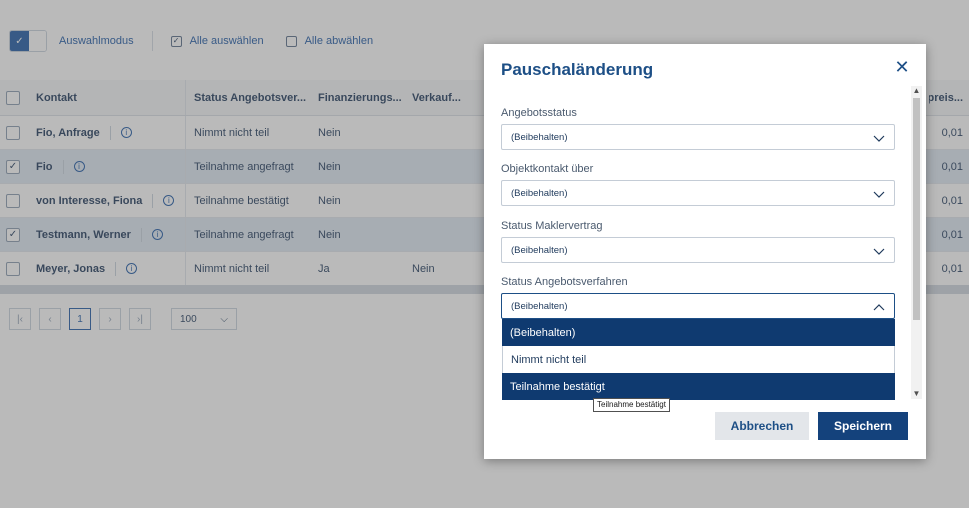 This screenshot has width=969, height=508. I want to click on option-beibehalten: (Beibehalten), so click(698, 332).